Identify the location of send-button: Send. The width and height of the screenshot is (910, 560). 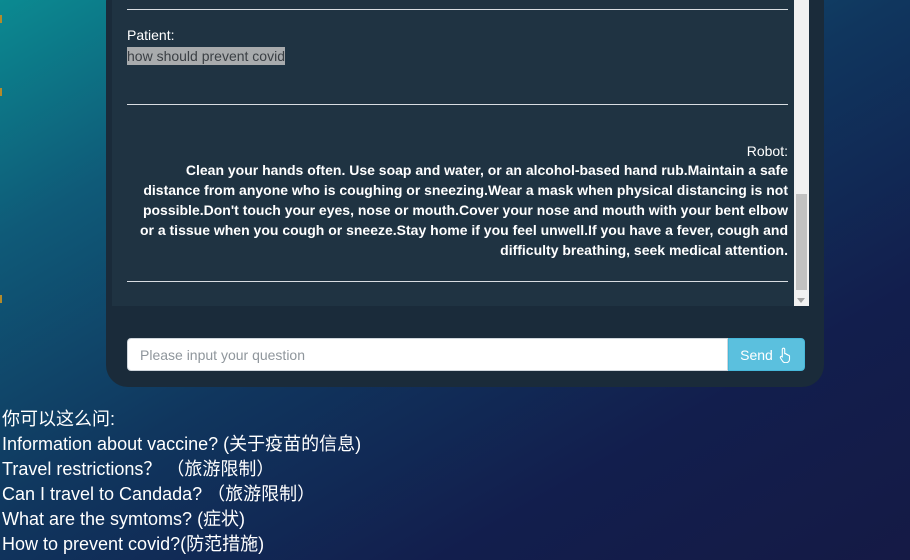
(766, 354).